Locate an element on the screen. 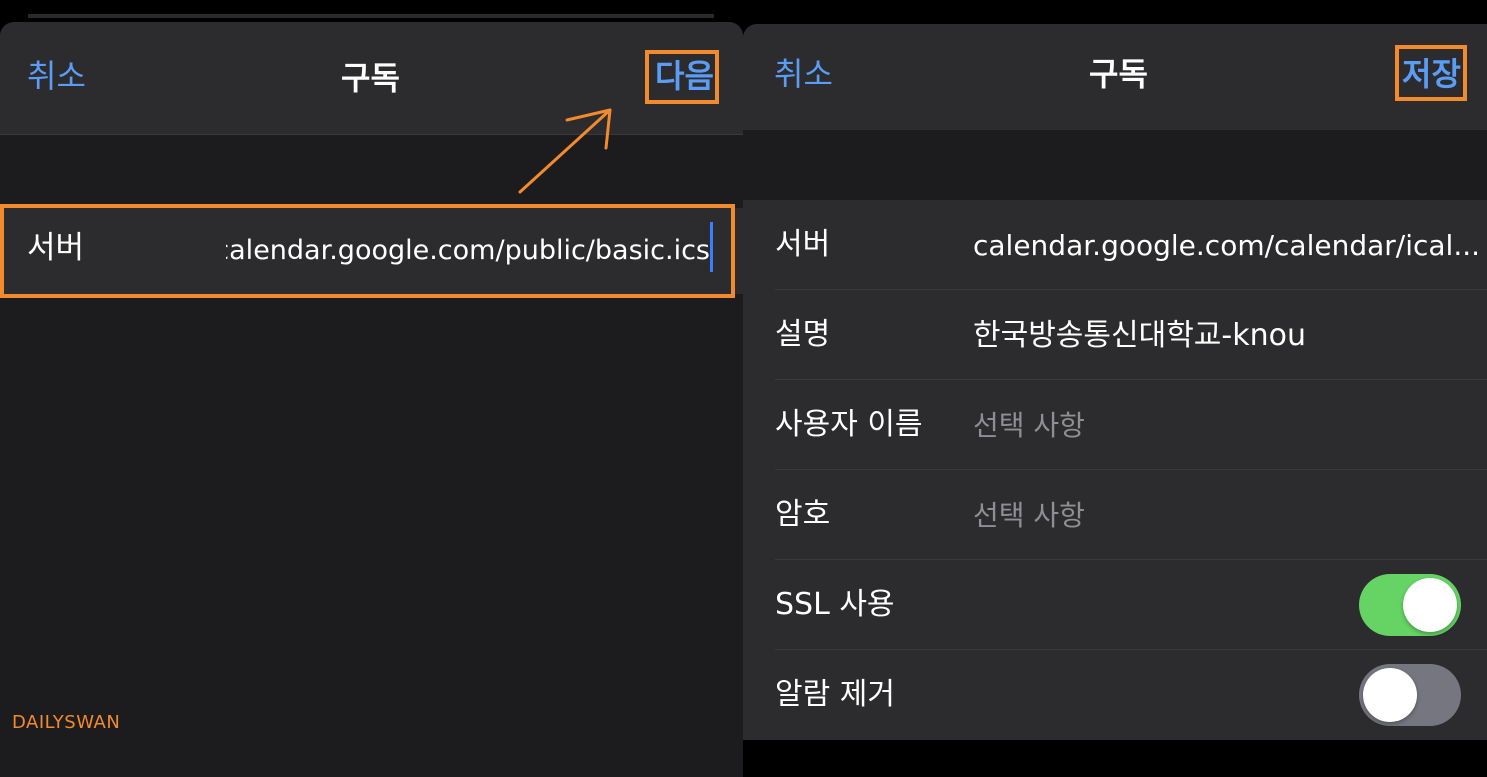  nav-bar: 취소 구독 저장 is located at coordinates (1115, 77).